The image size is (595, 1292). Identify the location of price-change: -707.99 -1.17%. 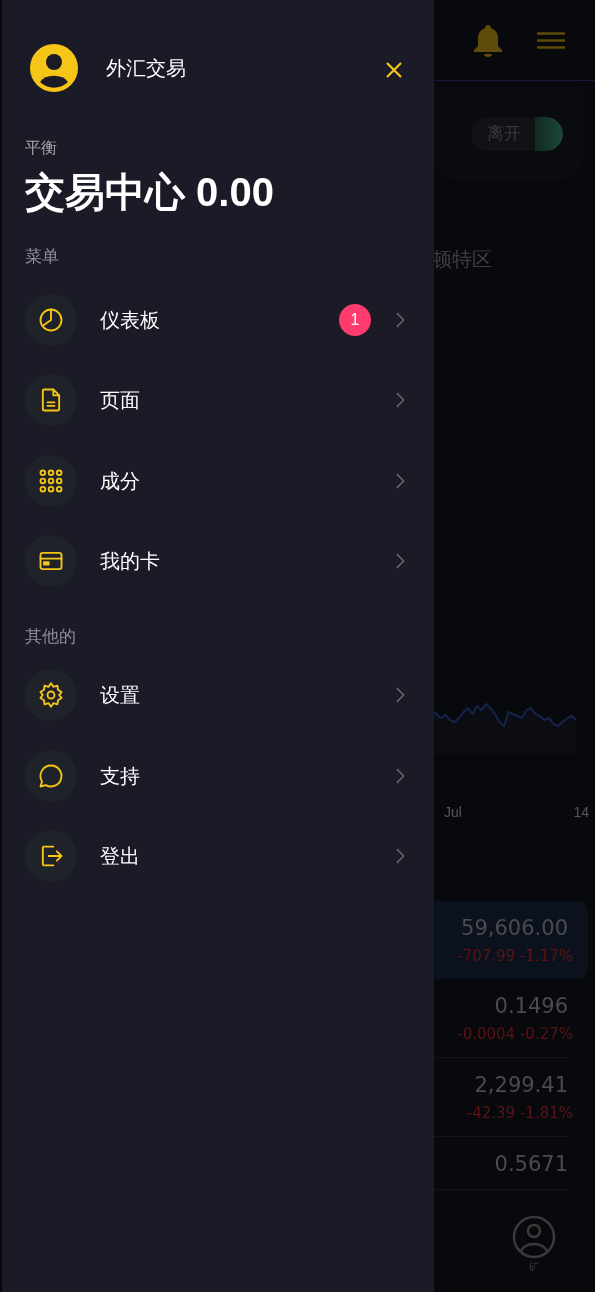
(514, 956).